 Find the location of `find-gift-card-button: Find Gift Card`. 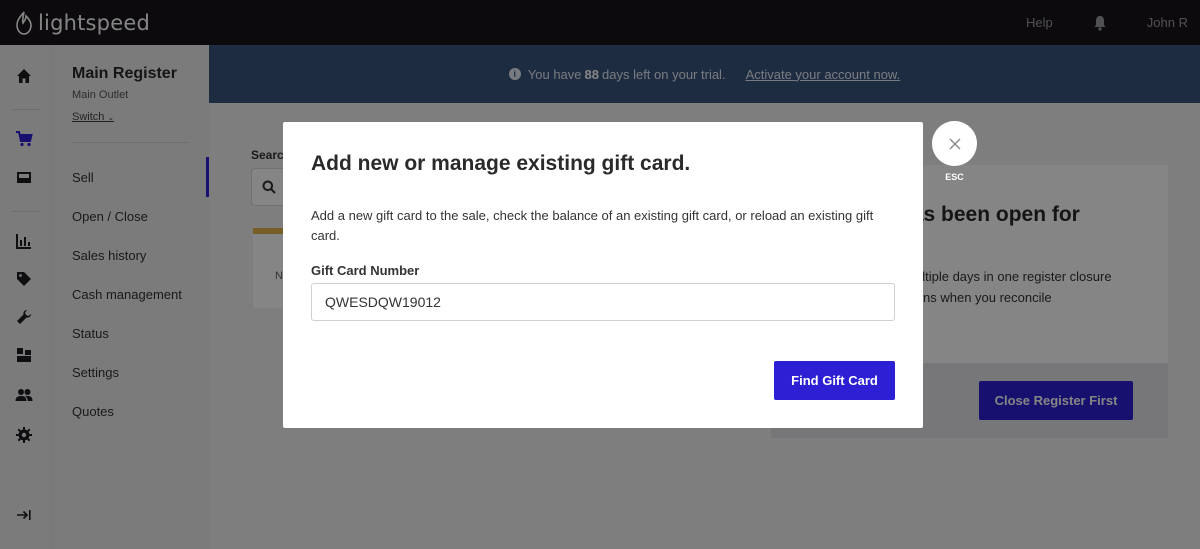

find-gift-card-button: Find Gift Card is located at coordinates (834, 380).